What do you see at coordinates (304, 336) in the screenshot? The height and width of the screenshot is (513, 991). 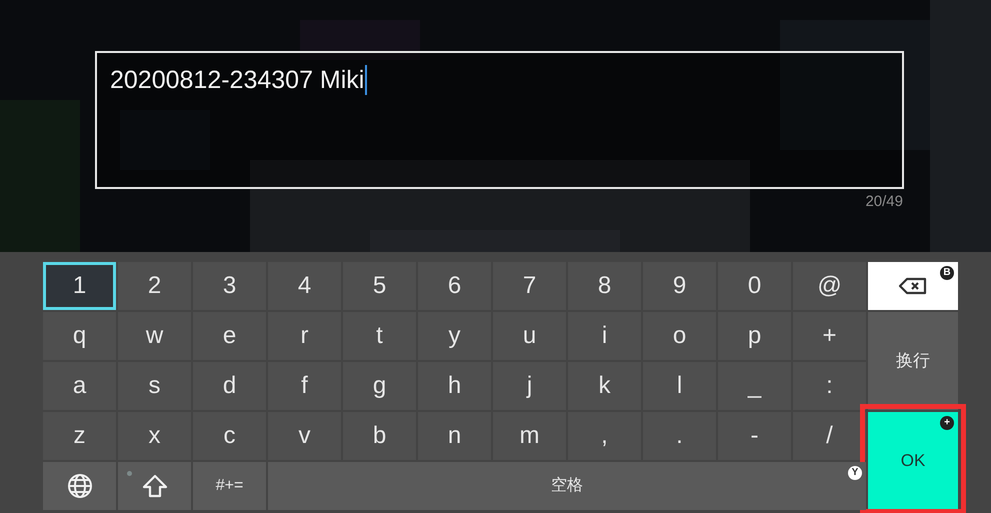 I see `key: r` at bounding box center [304, 336].